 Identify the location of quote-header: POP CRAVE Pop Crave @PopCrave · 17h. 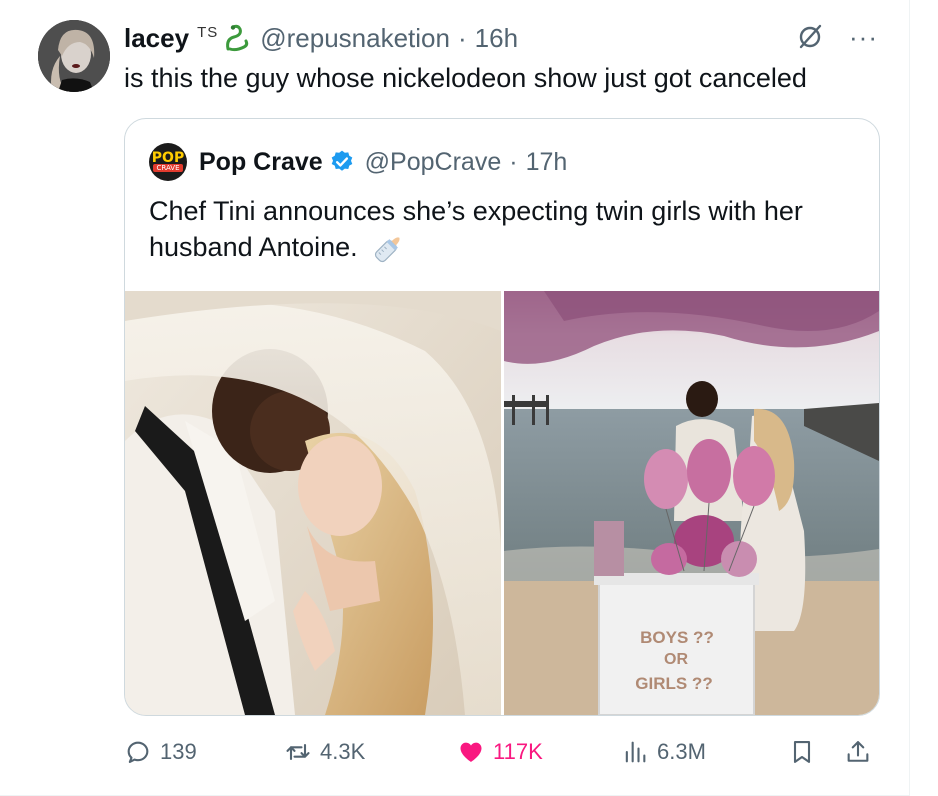
(358, 162).